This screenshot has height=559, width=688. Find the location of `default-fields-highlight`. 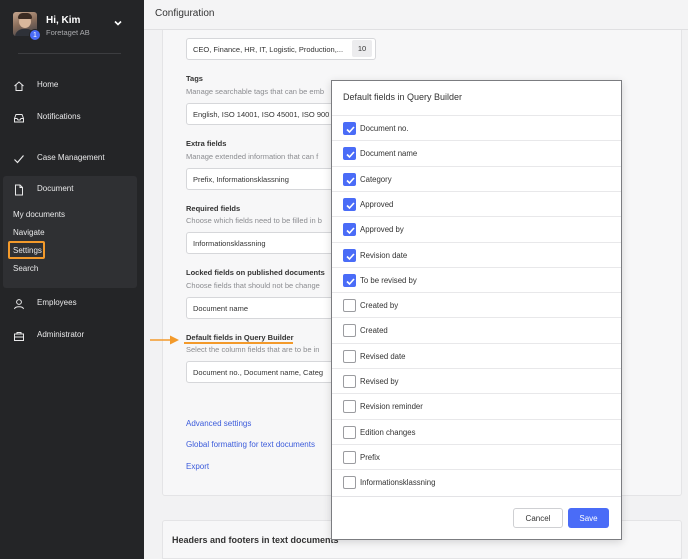

default-fields-highlight is located at coordinates (238, 343).